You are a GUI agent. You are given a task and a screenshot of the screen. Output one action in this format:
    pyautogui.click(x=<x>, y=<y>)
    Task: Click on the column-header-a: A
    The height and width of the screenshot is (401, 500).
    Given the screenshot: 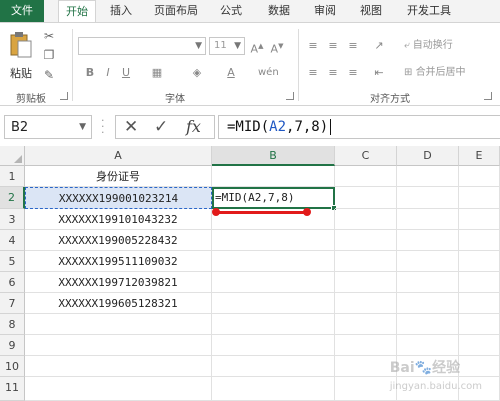 What is the action you would take?
    pyautogui.click(x=118, y=156)
    